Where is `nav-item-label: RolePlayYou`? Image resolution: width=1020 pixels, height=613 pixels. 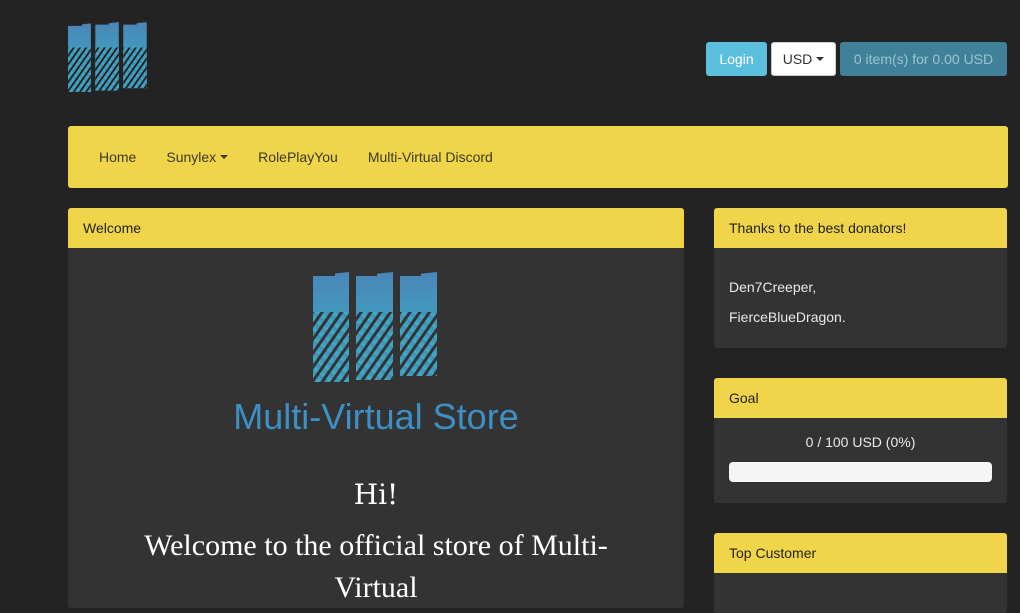
nav-item-label: RolePlayYou is located at coordinates (298, 157).